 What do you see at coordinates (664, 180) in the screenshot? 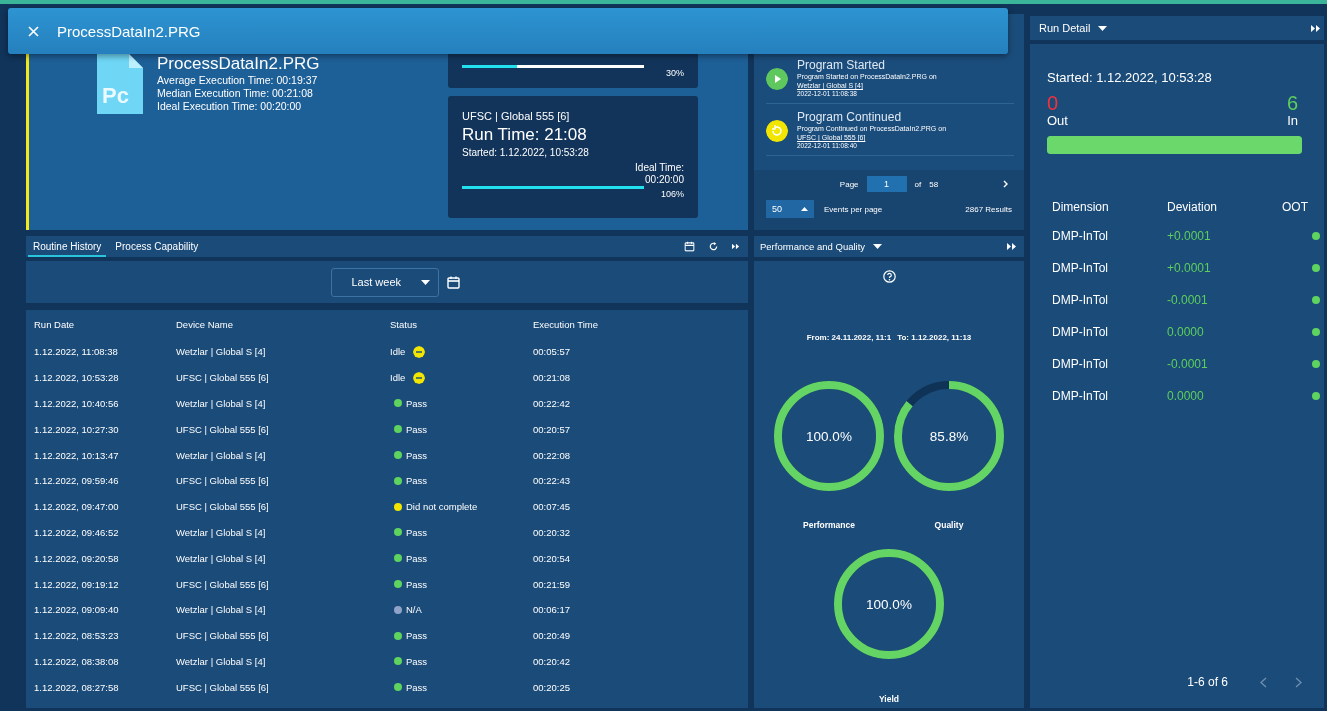
I see `ideal-time: 00:20:00` at bounding box center [664, 180].